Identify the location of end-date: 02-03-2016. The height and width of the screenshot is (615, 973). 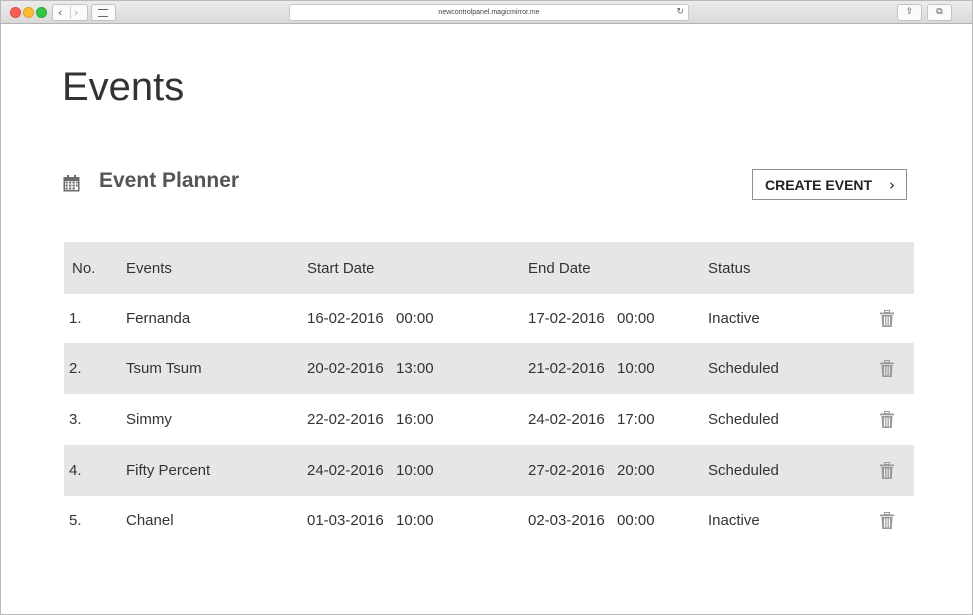
(566, 520).